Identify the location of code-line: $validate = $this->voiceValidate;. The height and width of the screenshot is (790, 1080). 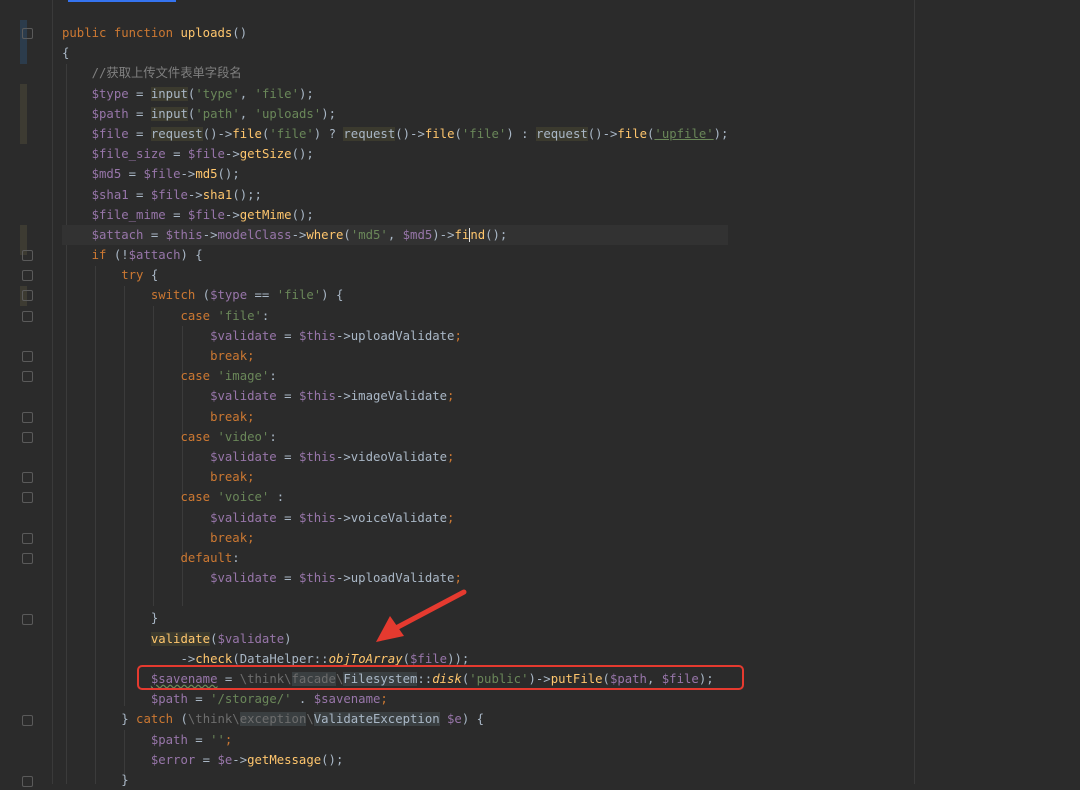
(395, 518).